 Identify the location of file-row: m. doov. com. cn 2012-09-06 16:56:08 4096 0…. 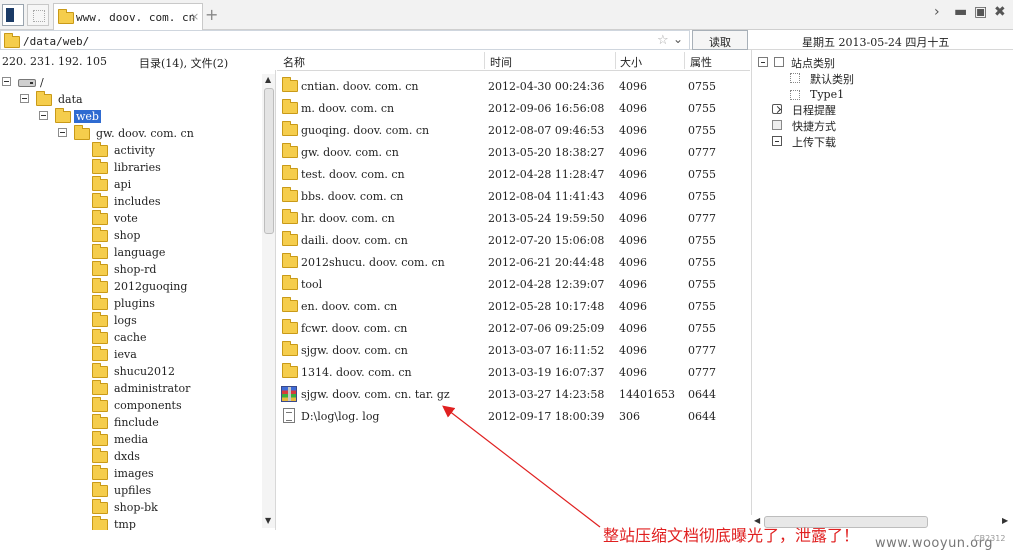
(513, 108).